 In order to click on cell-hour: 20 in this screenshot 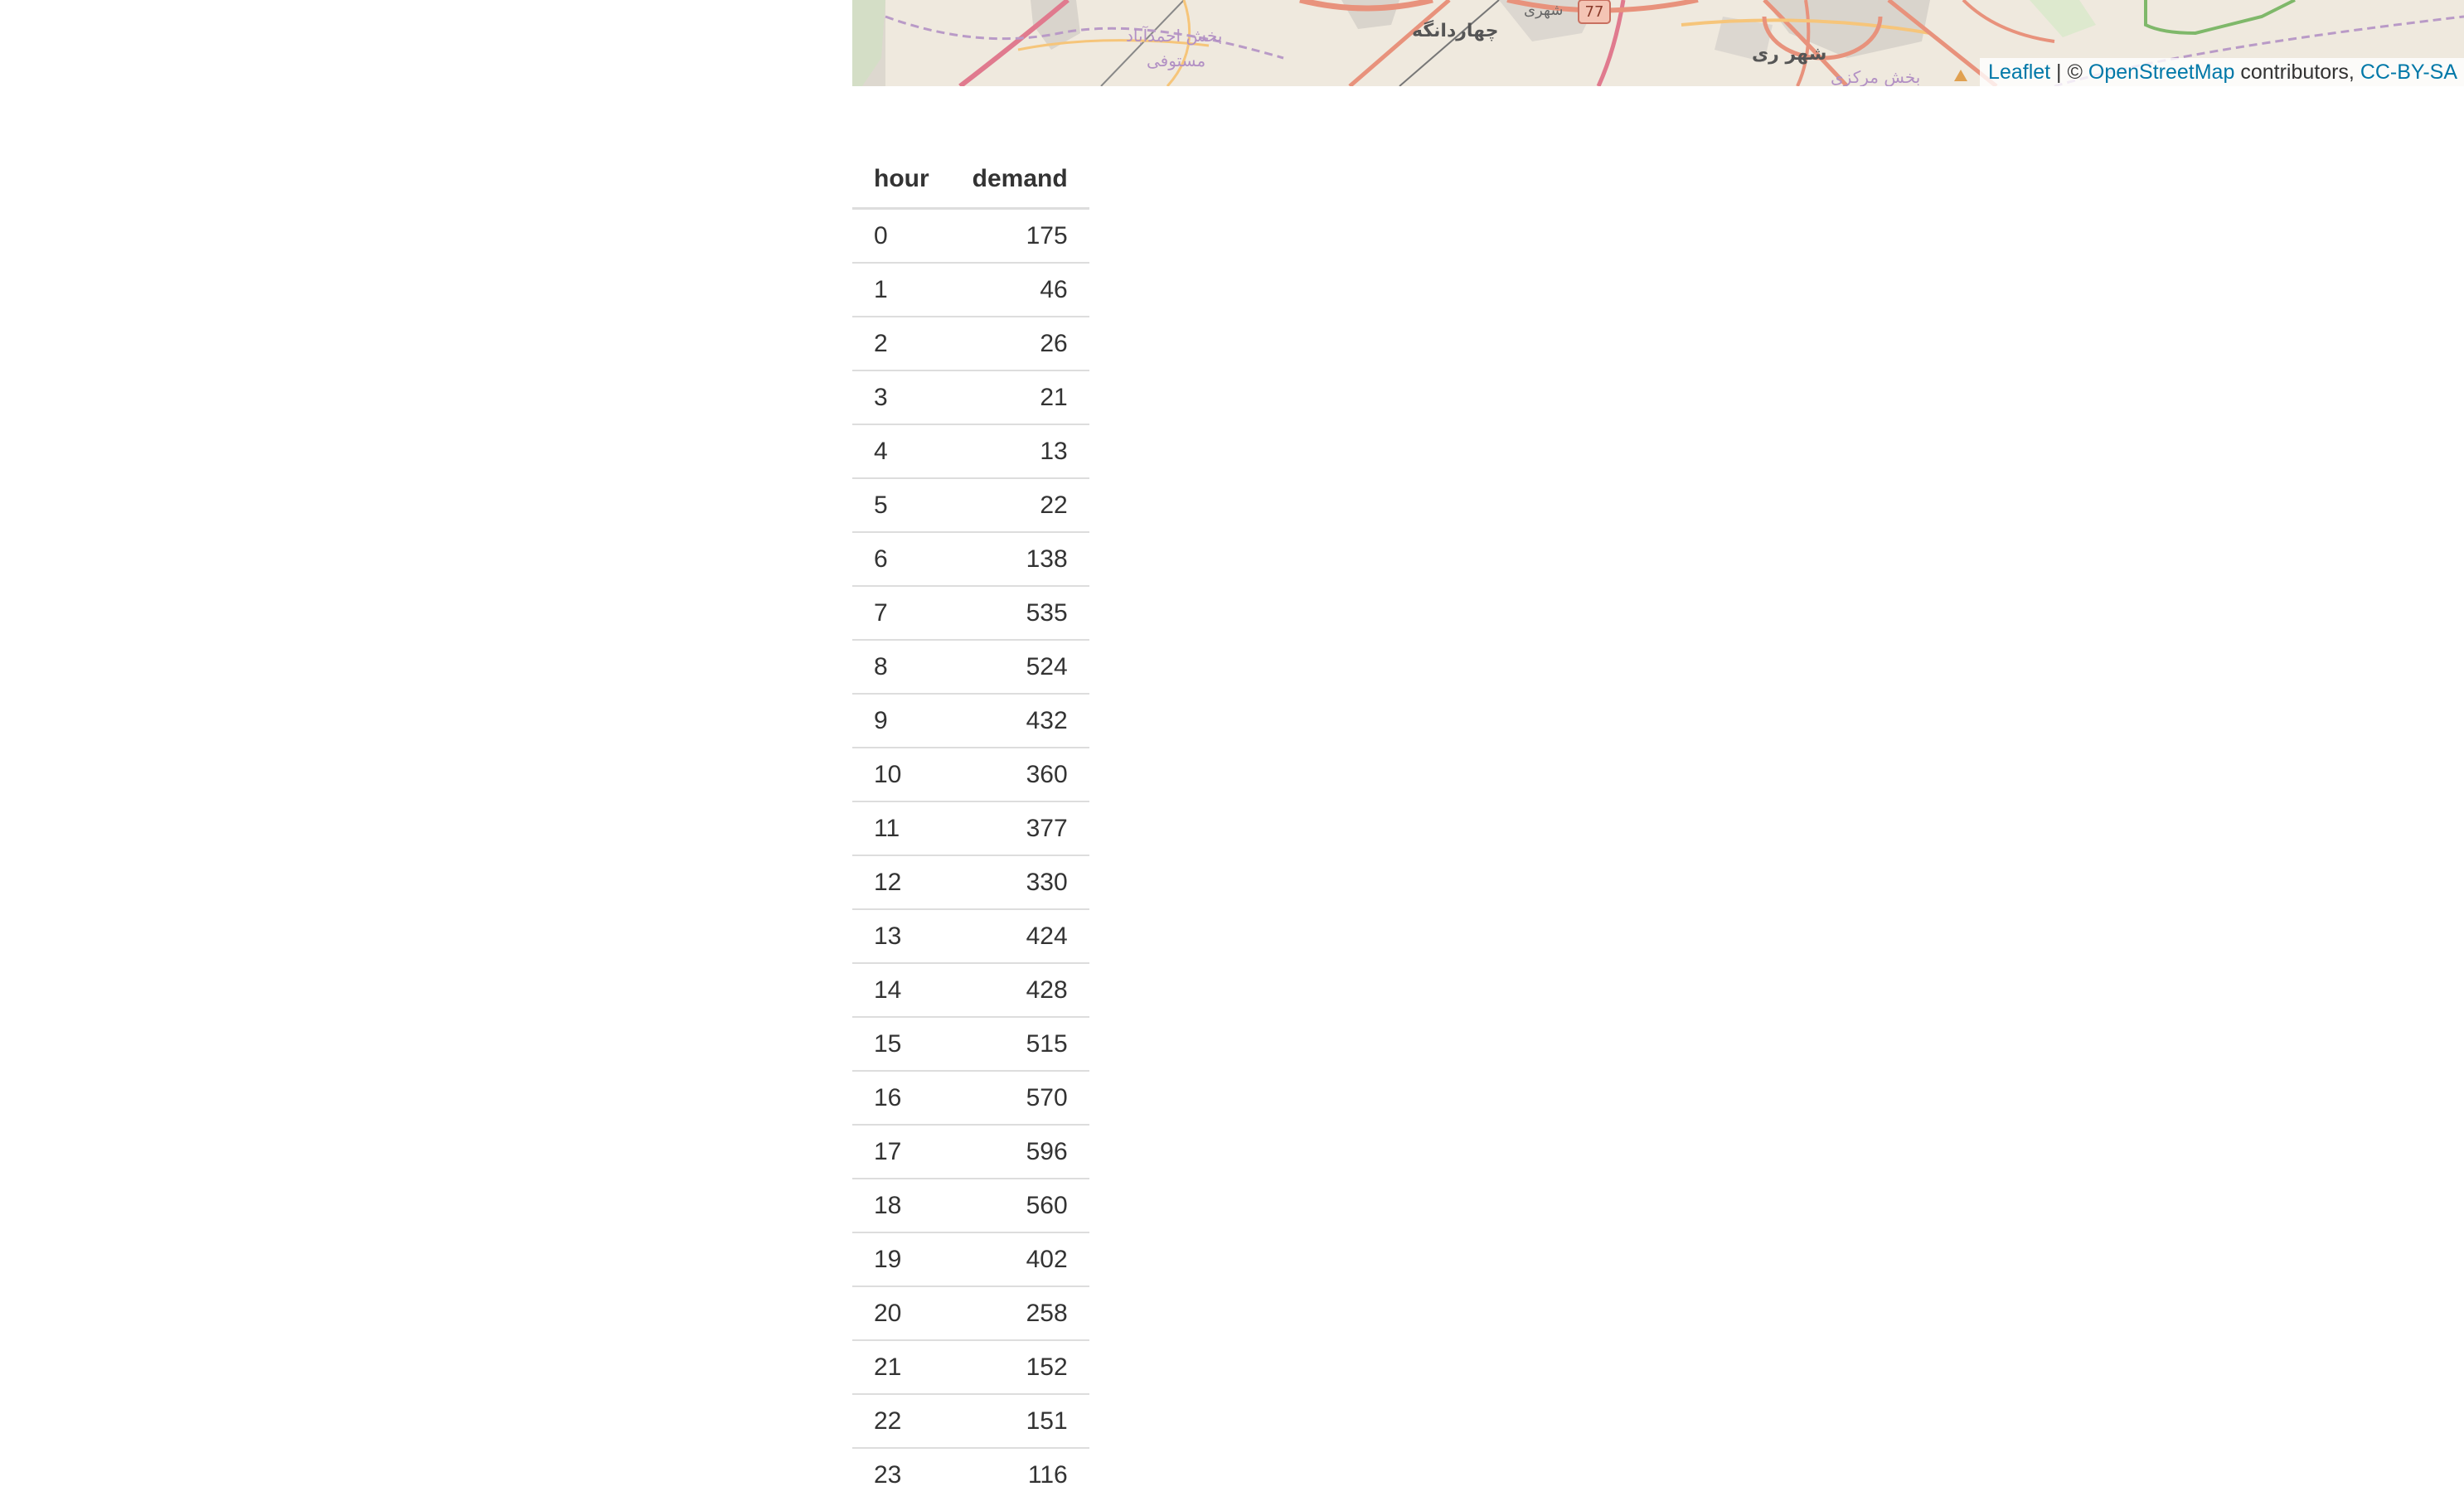, I will do `click(902, 1313)`.